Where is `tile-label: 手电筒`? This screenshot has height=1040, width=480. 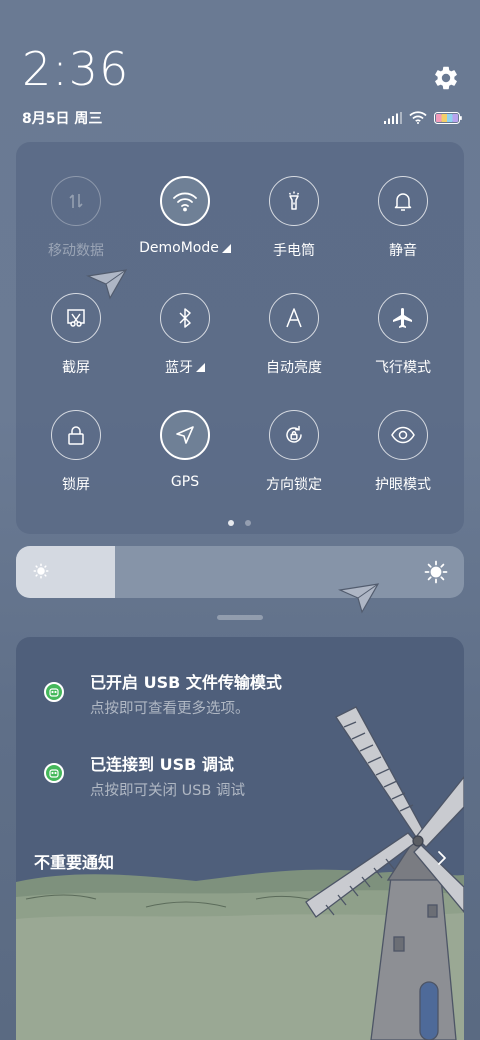 tile-label: 手电筒 is located at coordinates (294, 251).